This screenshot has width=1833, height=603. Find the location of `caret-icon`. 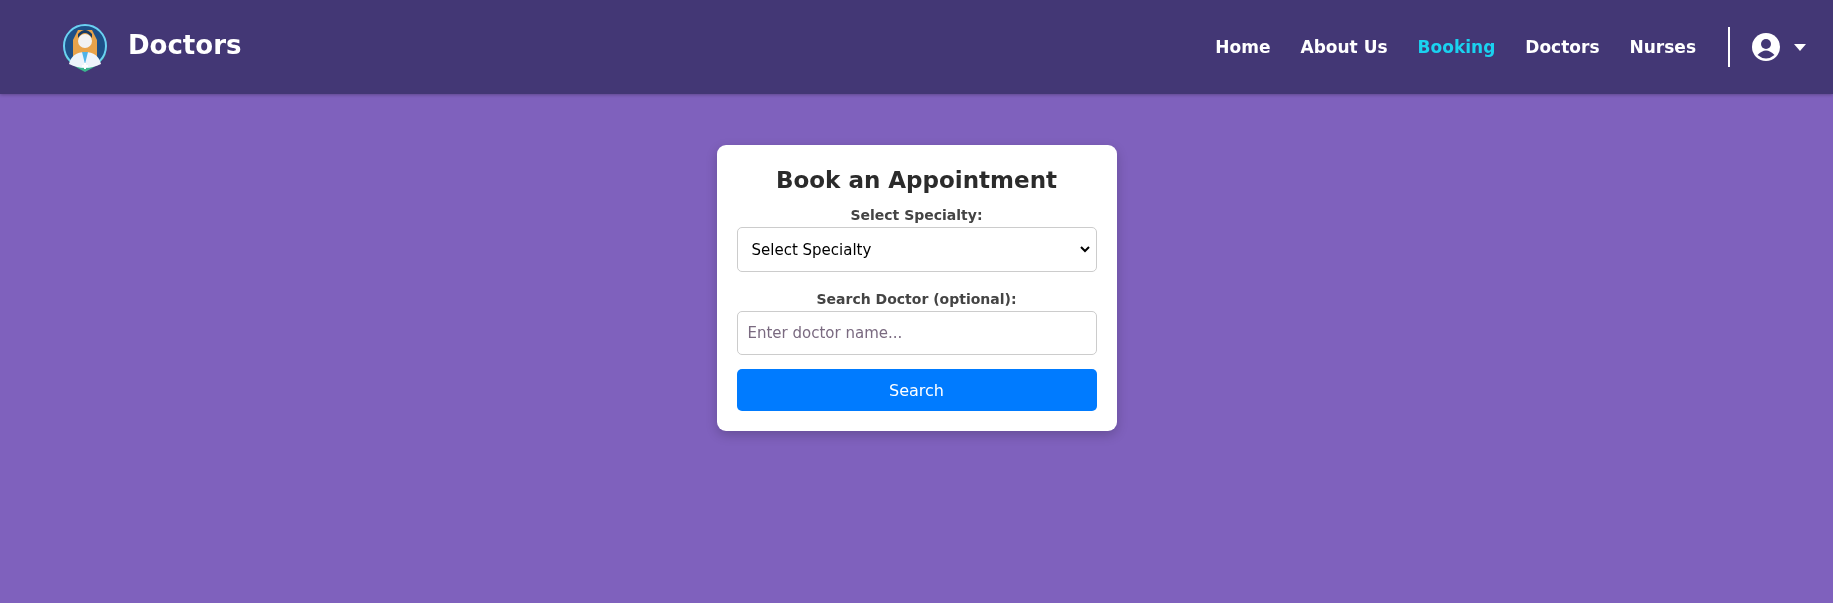

caret-icon is located at coordinates (1800, 47).